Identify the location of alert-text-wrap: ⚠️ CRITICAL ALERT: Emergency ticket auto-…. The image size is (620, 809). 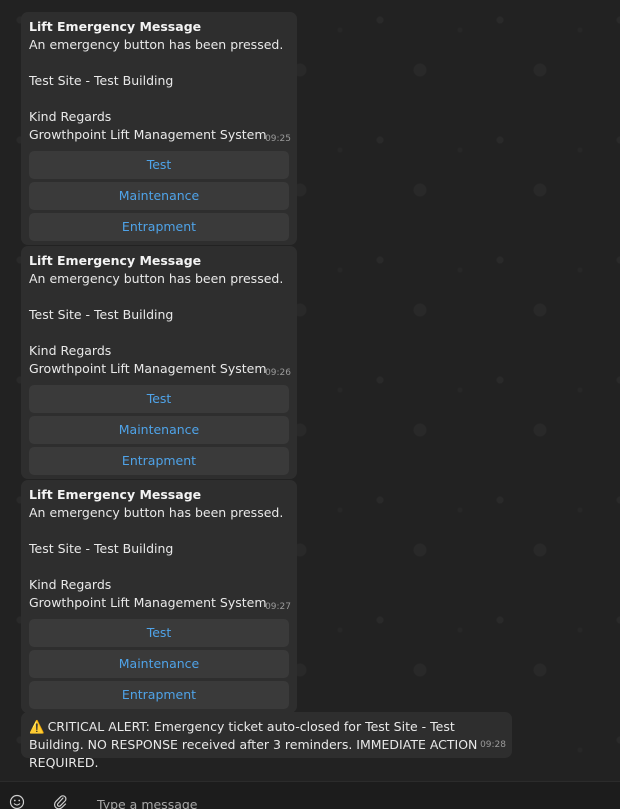
(266, 742).